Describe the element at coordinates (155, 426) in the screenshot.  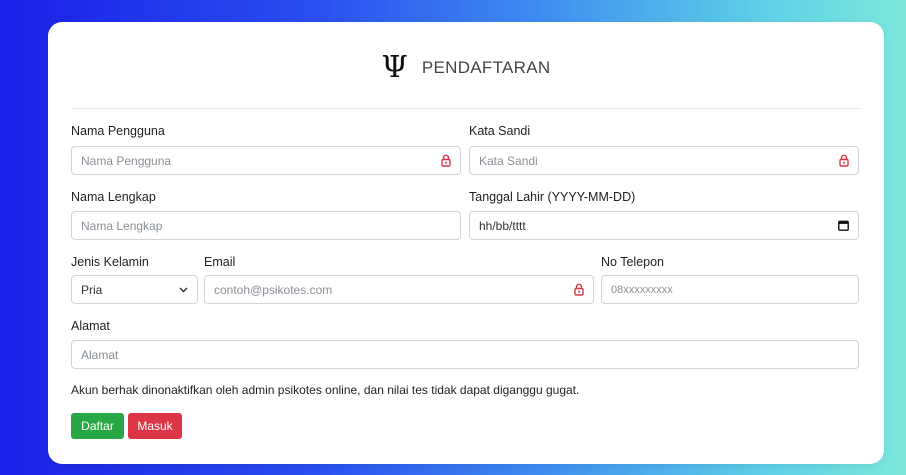
I see `login-button: Masuk` at that location.